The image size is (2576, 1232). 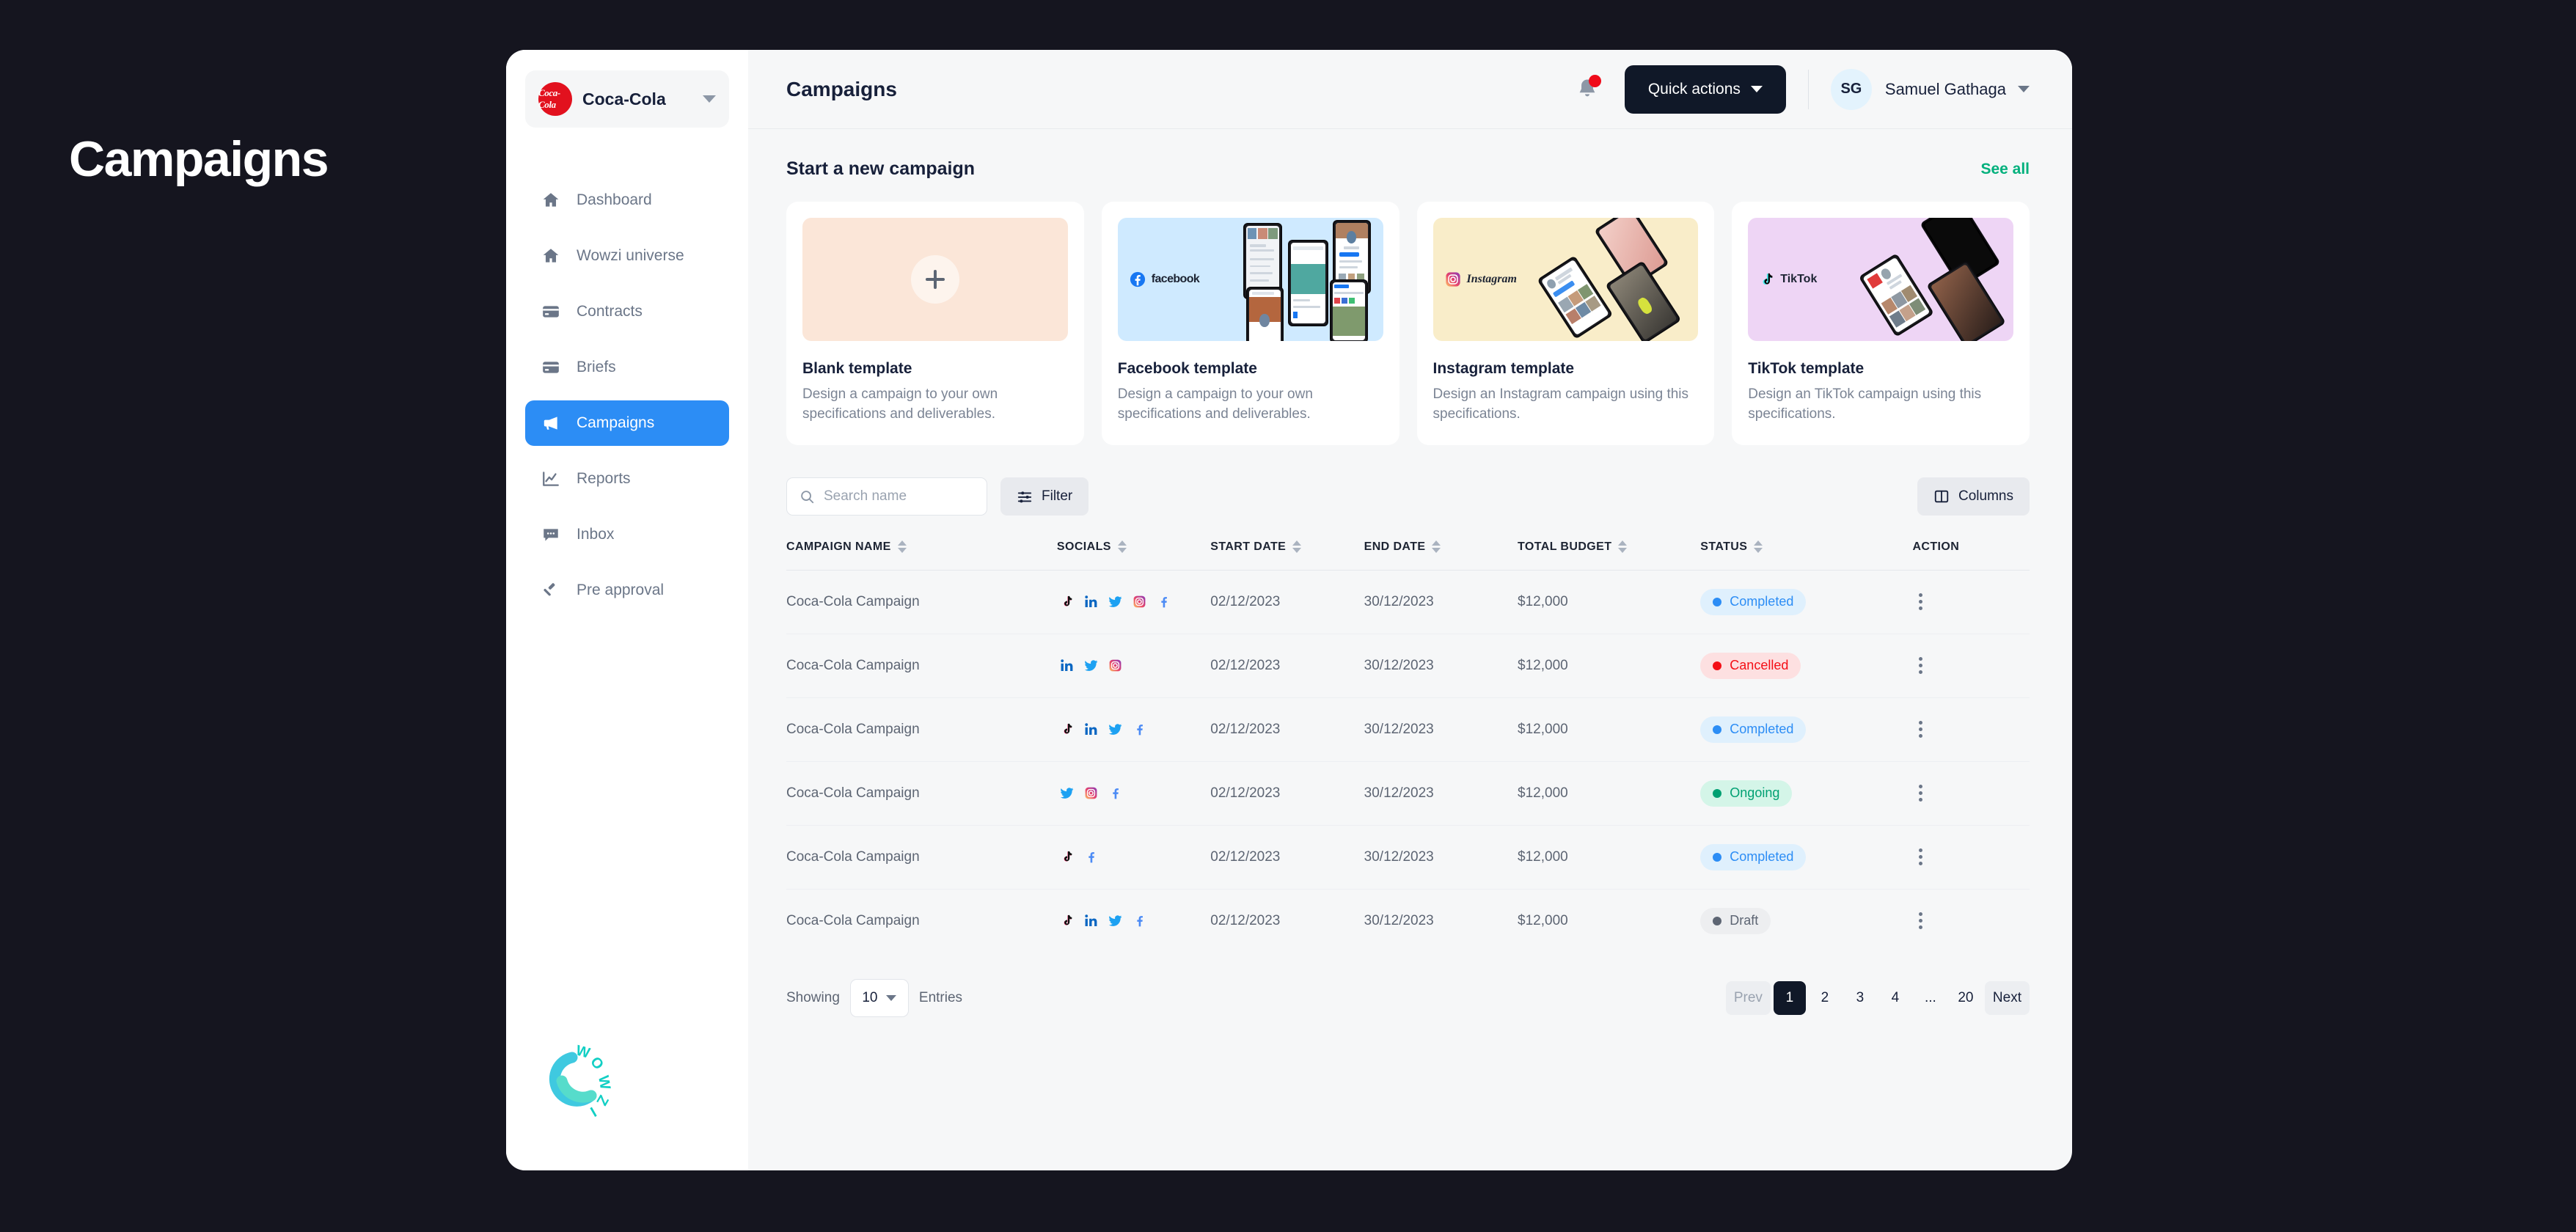 I want to click on sidebar-item-wowzi-universe: Wowzi universe, so click(x=627, y=256).